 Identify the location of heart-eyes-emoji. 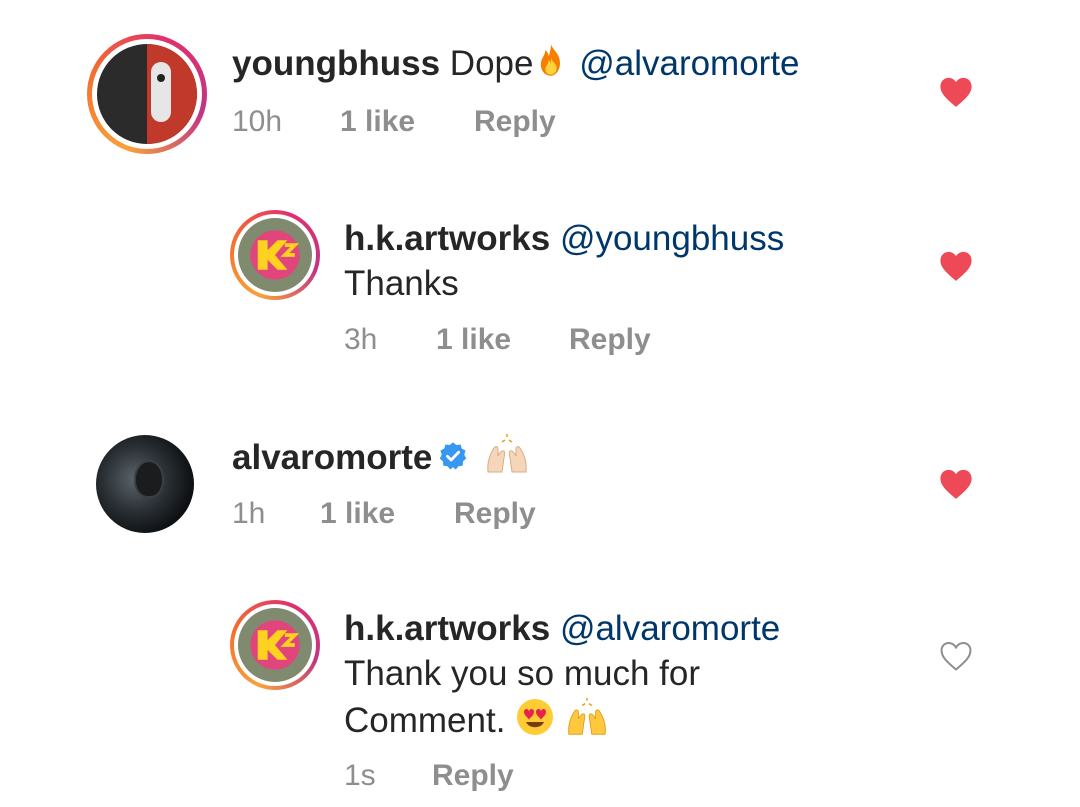
(535, 722).